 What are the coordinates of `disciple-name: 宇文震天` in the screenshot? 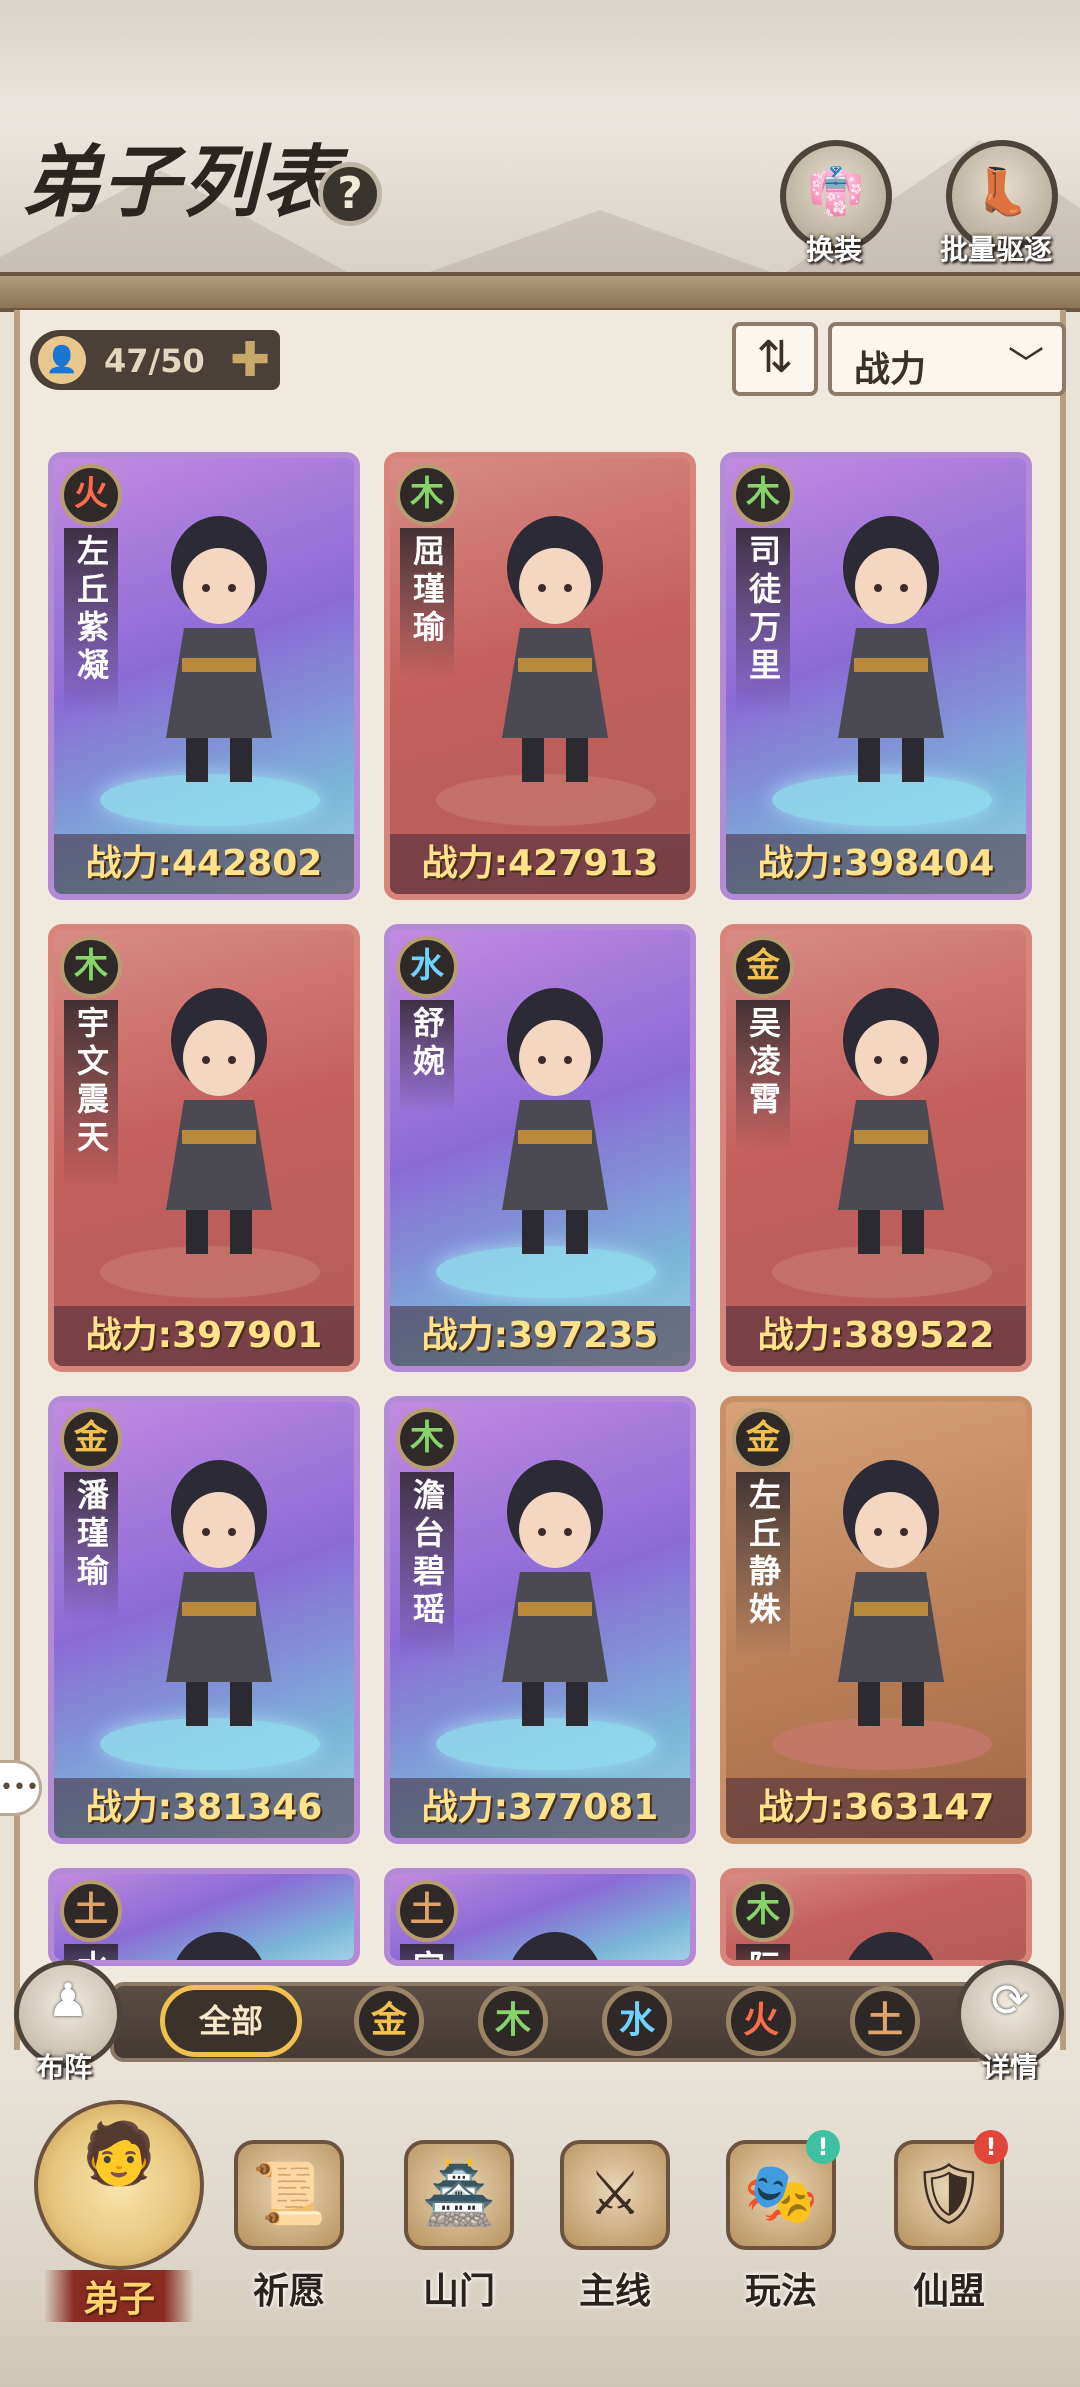 It's located at (91, 1082).